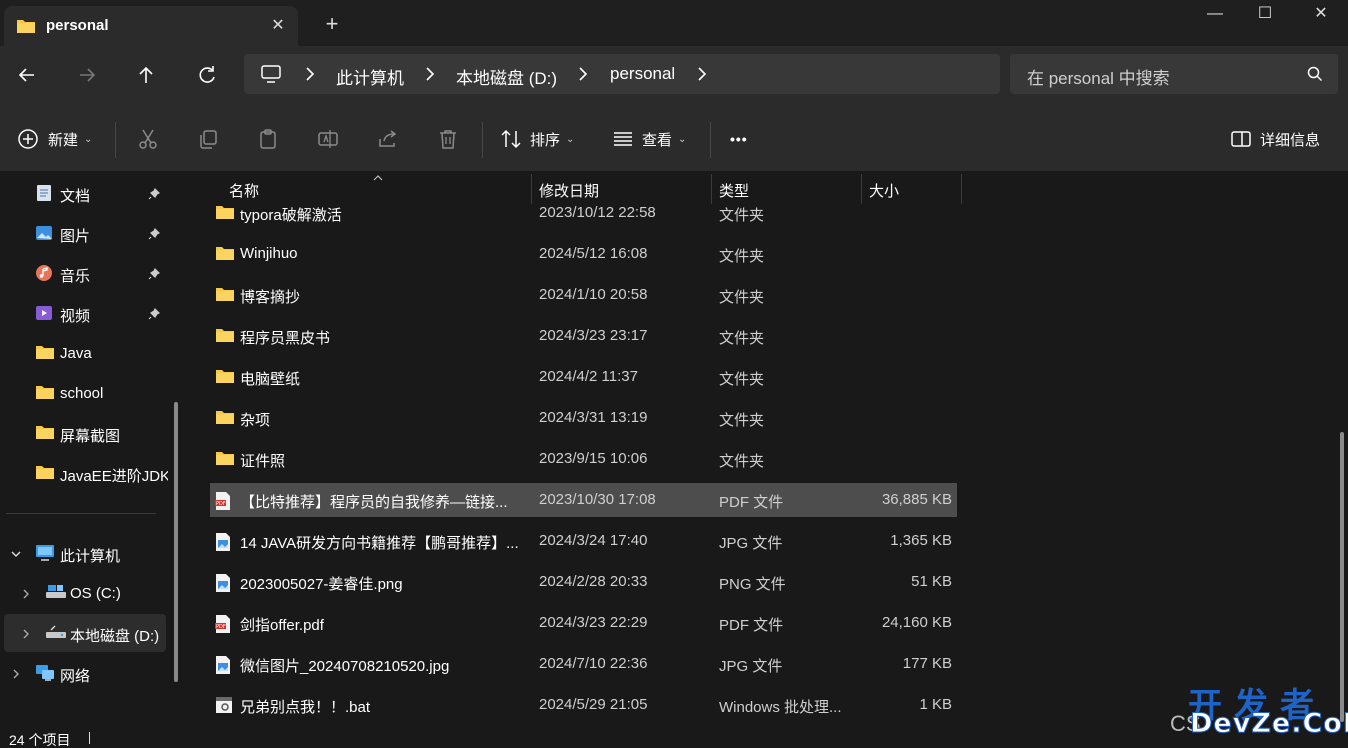 Image resolution: width=1348 pixels, height=748 pixels. Describe the element at coordinates (583, 213) in the screenshot. I see `file-row: typora破解激活 2023/10/12 22:58 文件夹` at that location.